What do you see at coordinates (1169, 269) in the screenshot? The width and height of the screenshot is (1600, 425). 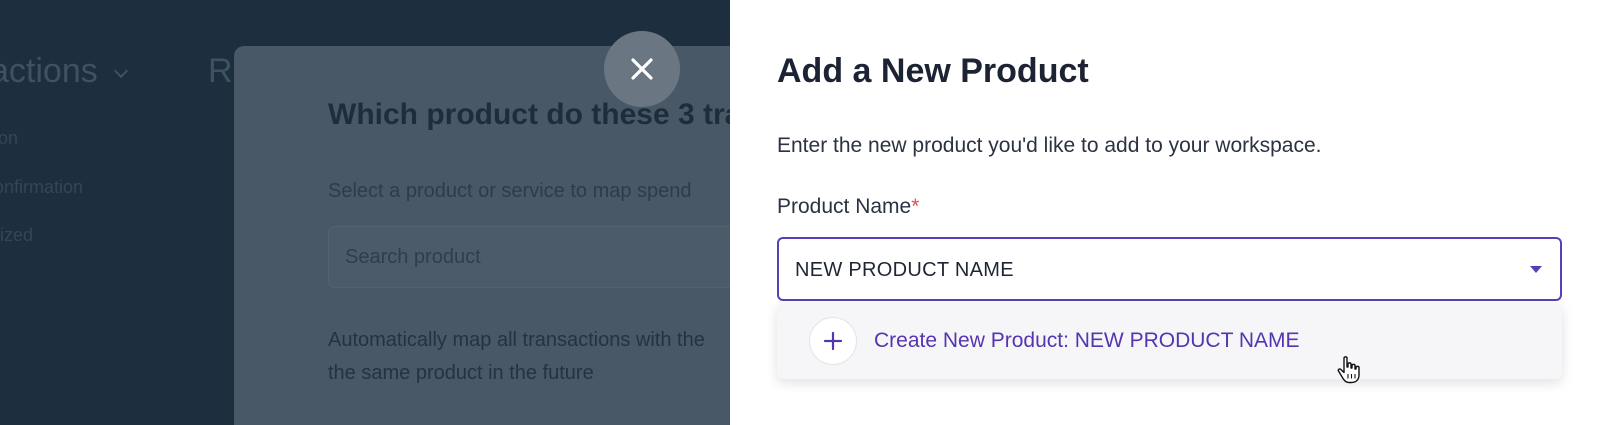 I see `product-name-select: NEW PRODUCT NAME` at bounding box center [1169, 269].